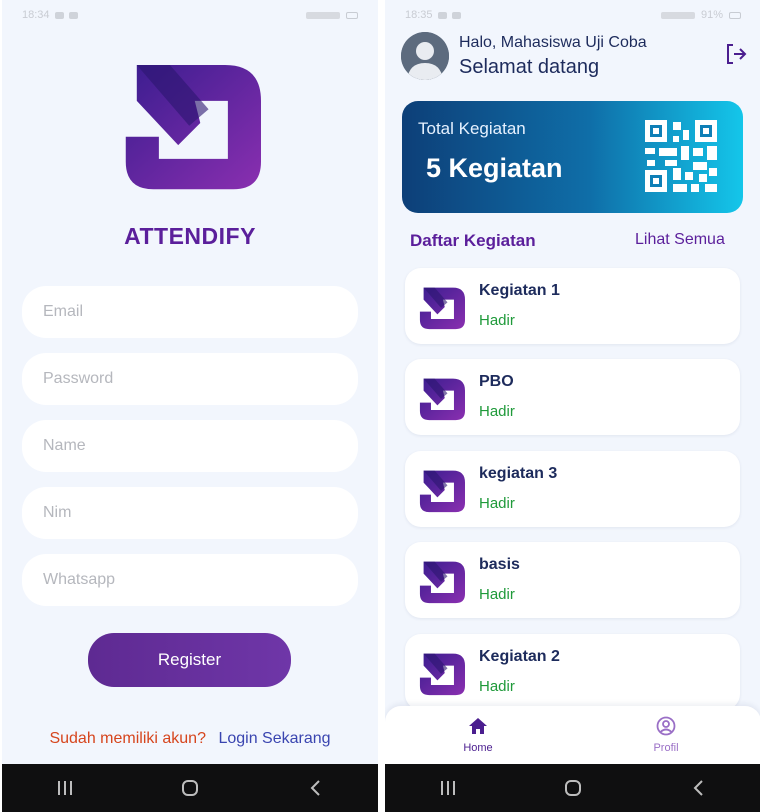 Image resolution: width=760 pixels, height=812 pixels. I want to click on activities-section-title: Daftar Kegiatan, so click(473, 240).